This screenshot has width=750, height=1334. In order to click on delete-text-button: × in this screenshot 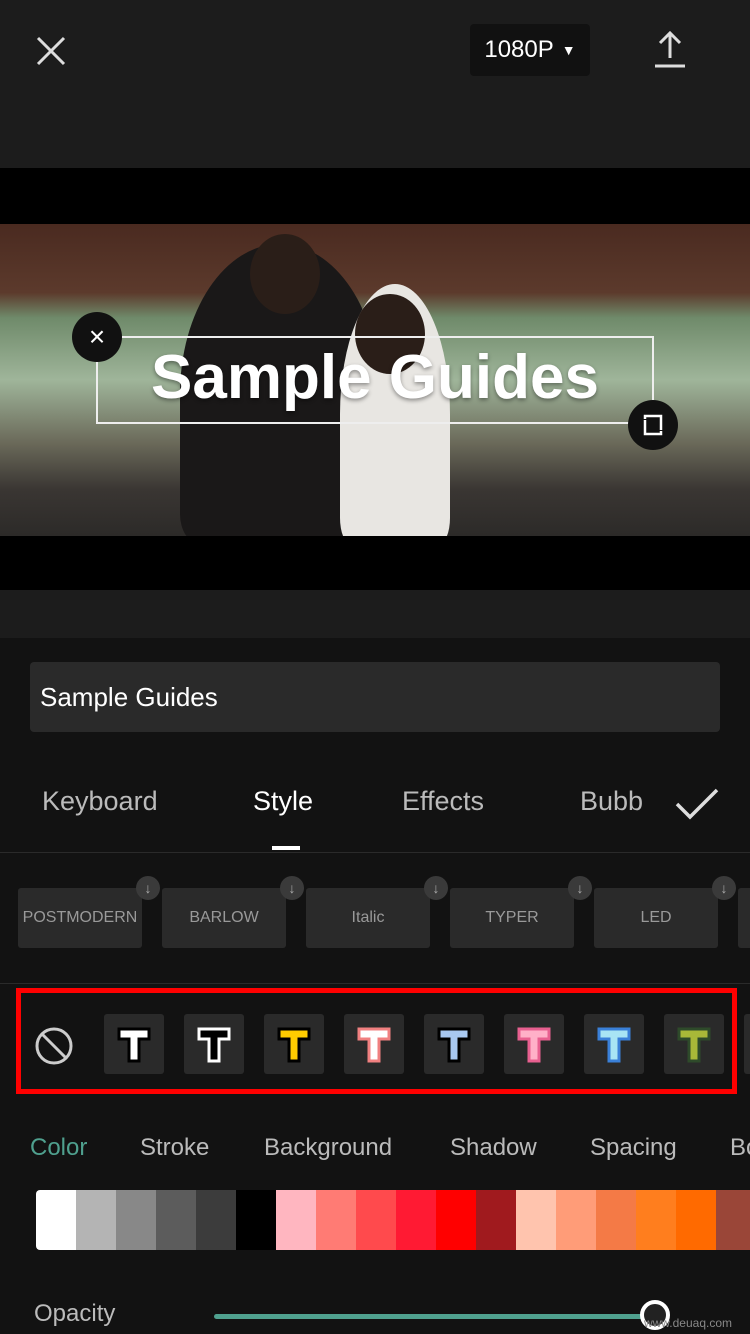, I will do `click(97, 337)`.